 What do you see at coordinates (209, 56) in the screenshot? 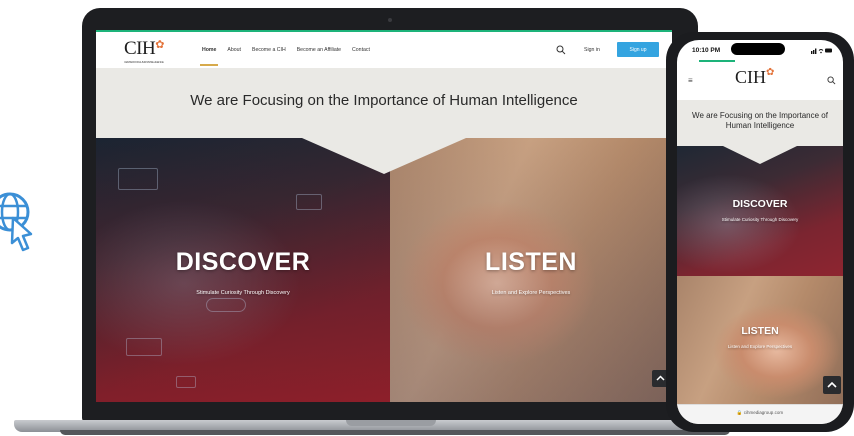
I see `nav-item-home: Home` at bounding box center [209, 56].